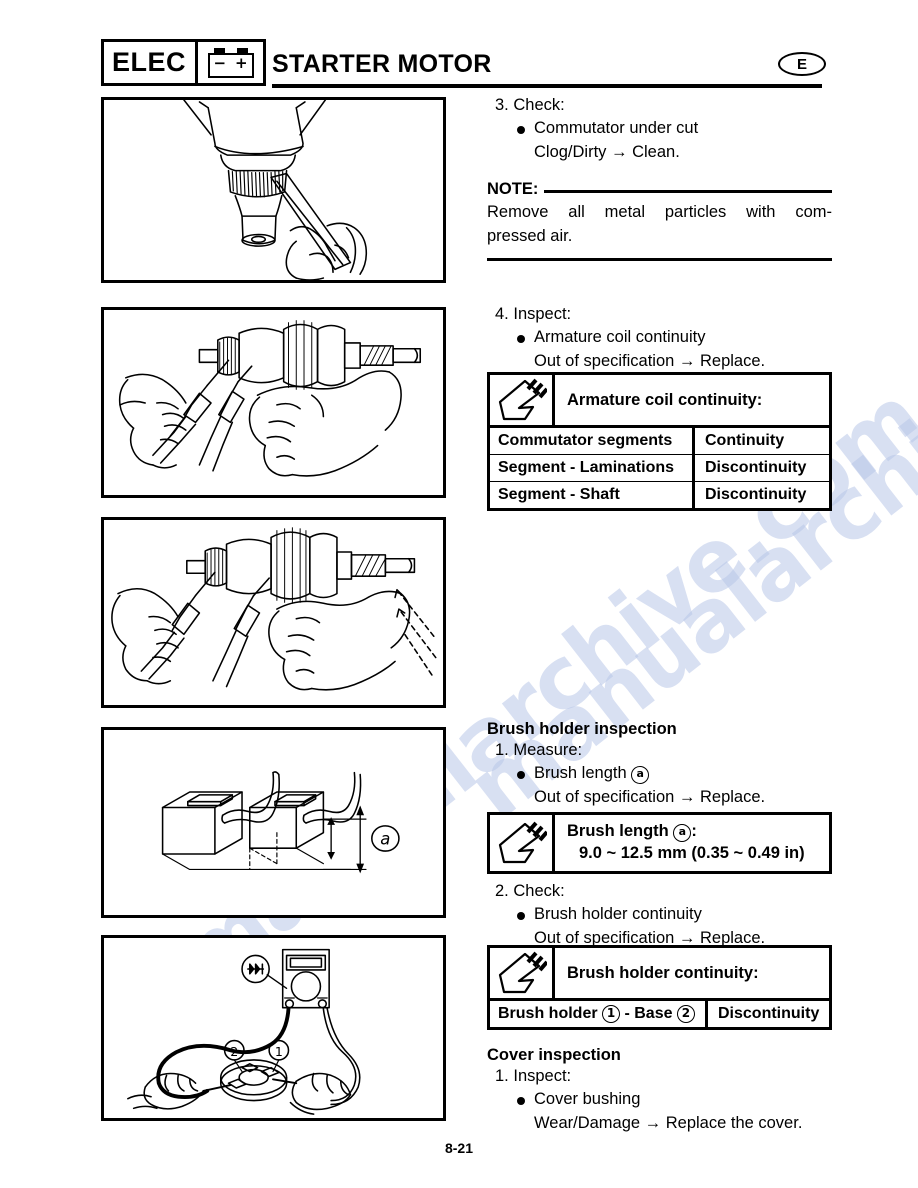  I want to click on note-header-rule, so click(688, 192).